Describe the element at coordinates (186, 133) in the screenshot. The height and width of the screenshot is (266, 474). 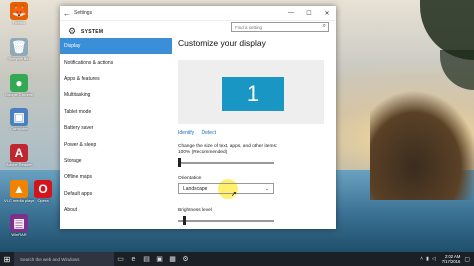
I see `identify-link: Identify` at that location.